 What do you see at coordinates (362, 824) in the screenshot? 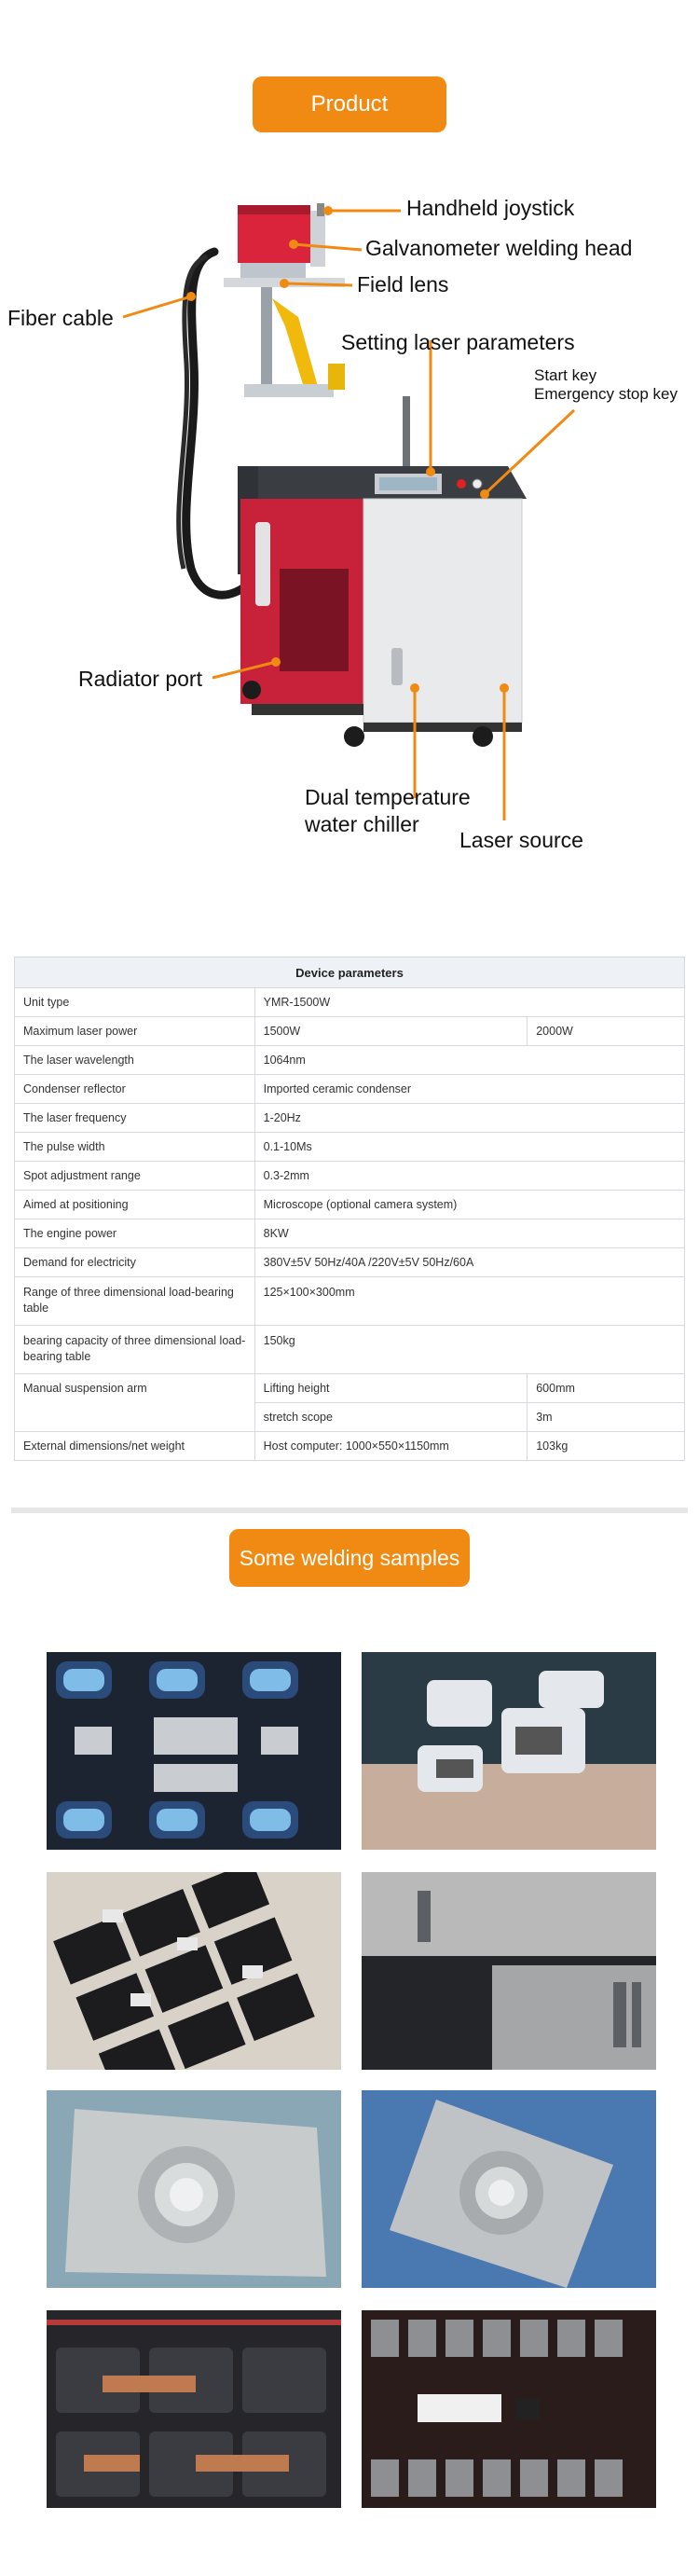
I see `label-chiller-line2: water chiller` at bounding box center [362, 824].